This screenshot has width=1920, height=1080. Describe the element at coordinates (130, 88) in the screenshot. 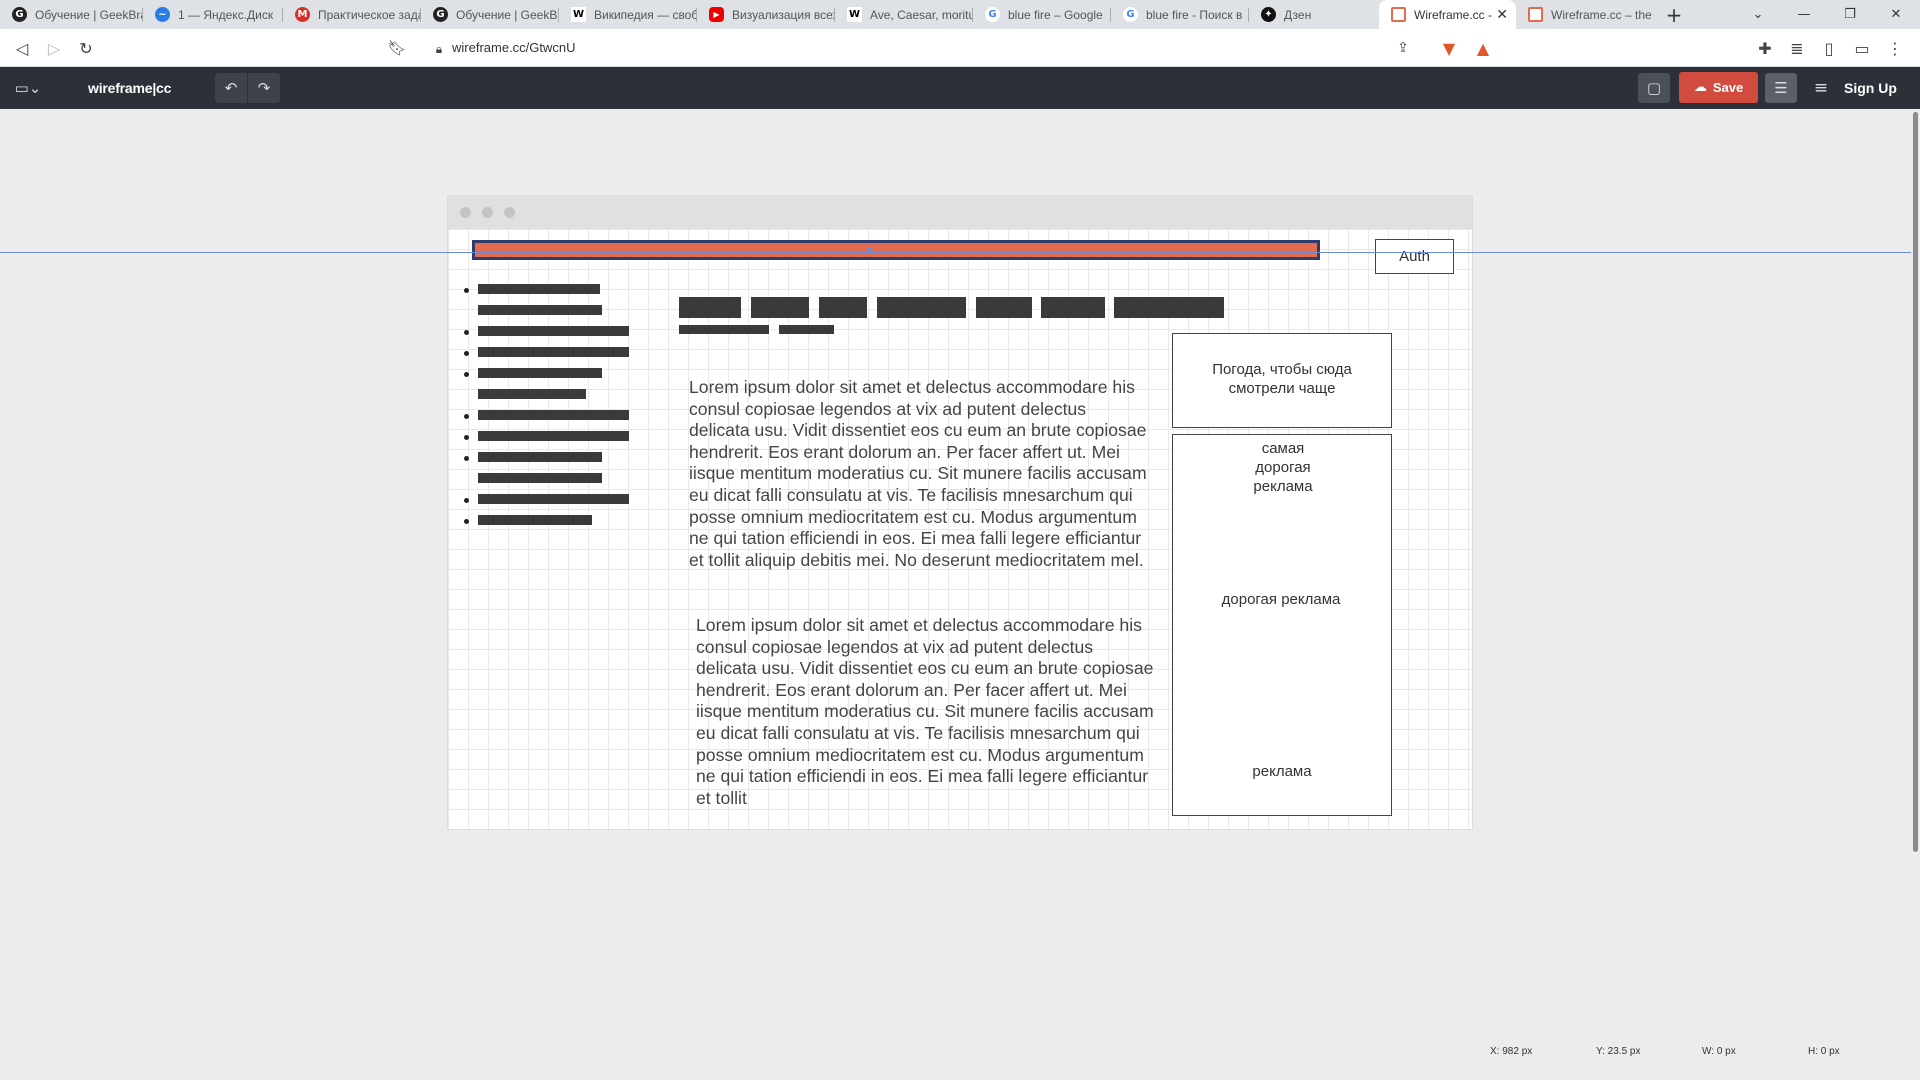

I see `app-logo: wireframe|cc` at that location.